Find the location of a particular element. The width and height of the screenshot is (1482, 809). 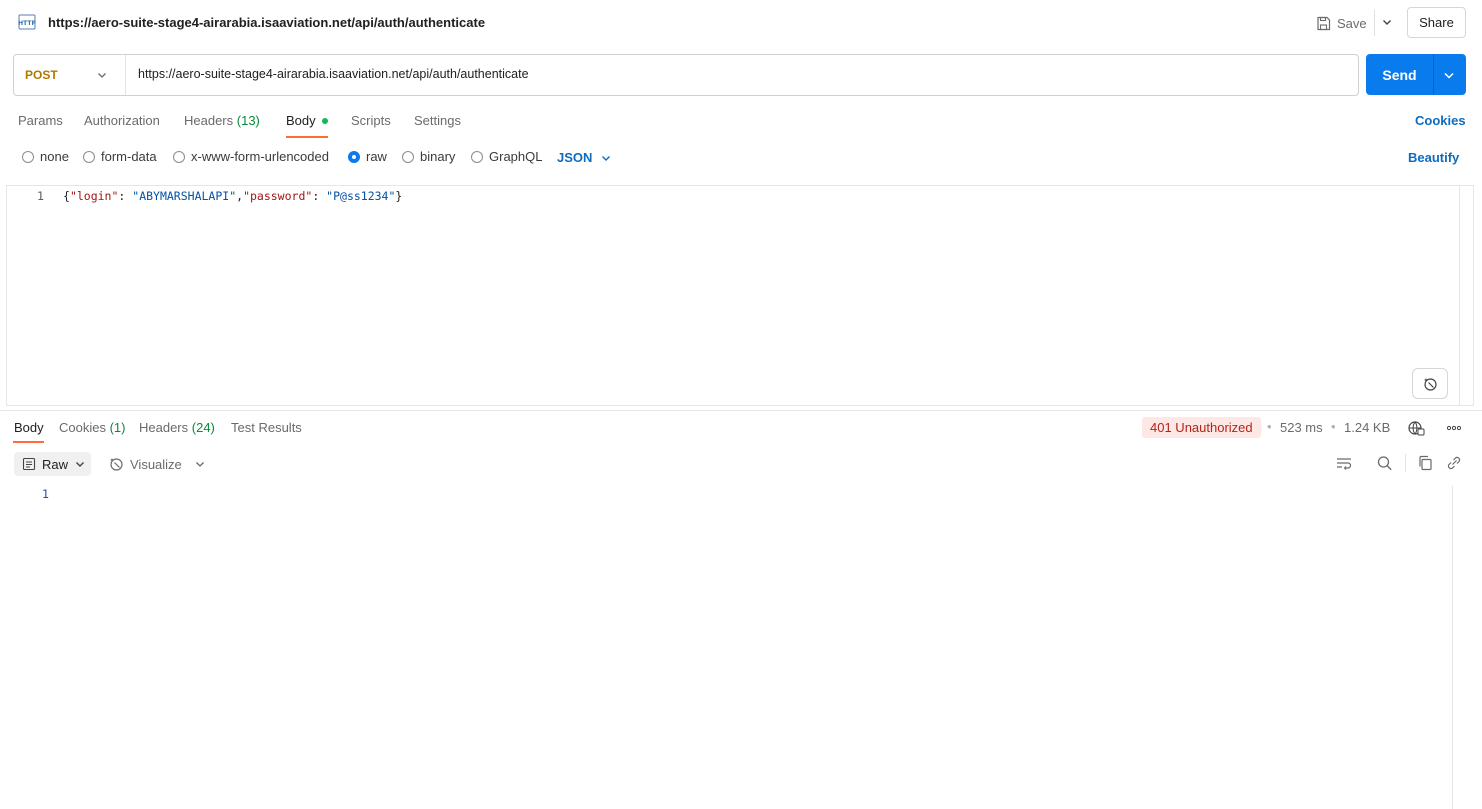

radio-graphql-label: GraphQL is located at coordinates (516, 156).